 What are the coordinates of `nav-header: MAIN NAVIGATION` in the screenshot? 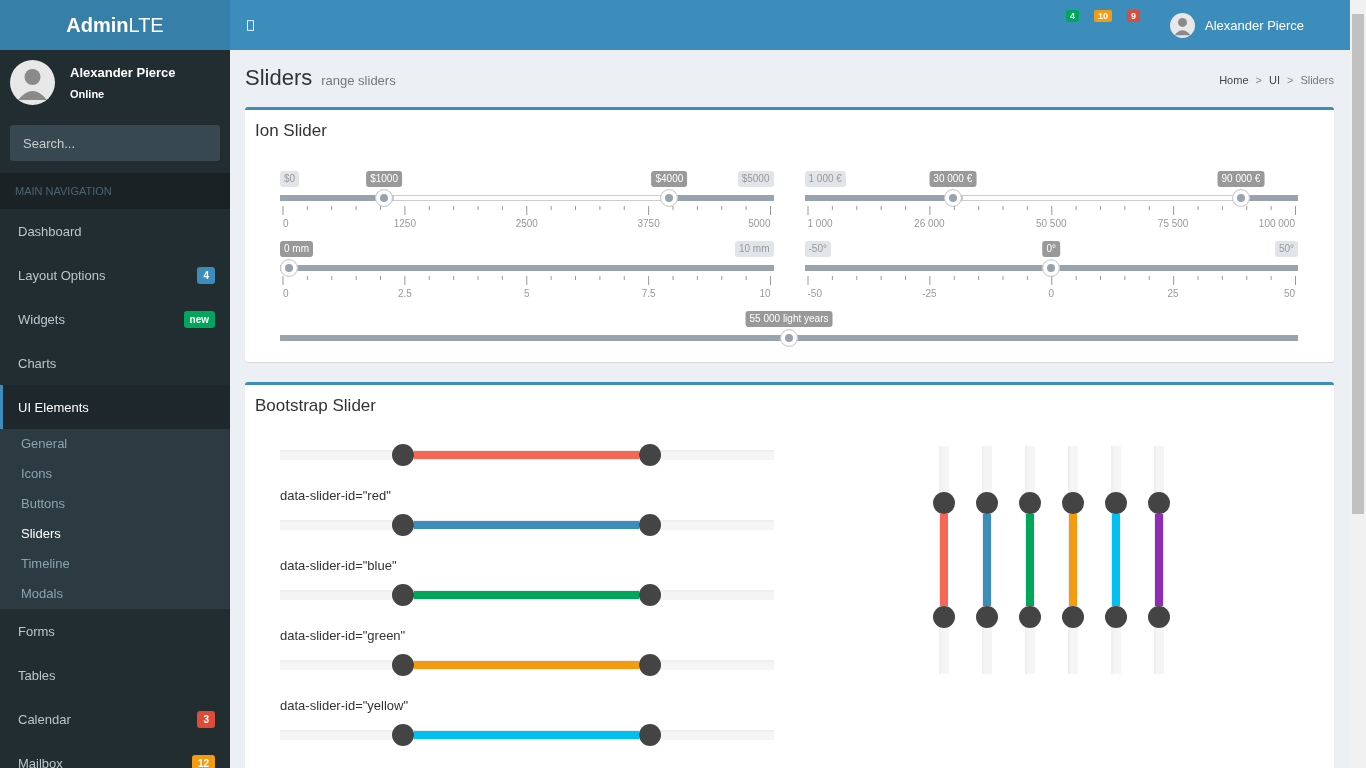 It's located at (115, 191).